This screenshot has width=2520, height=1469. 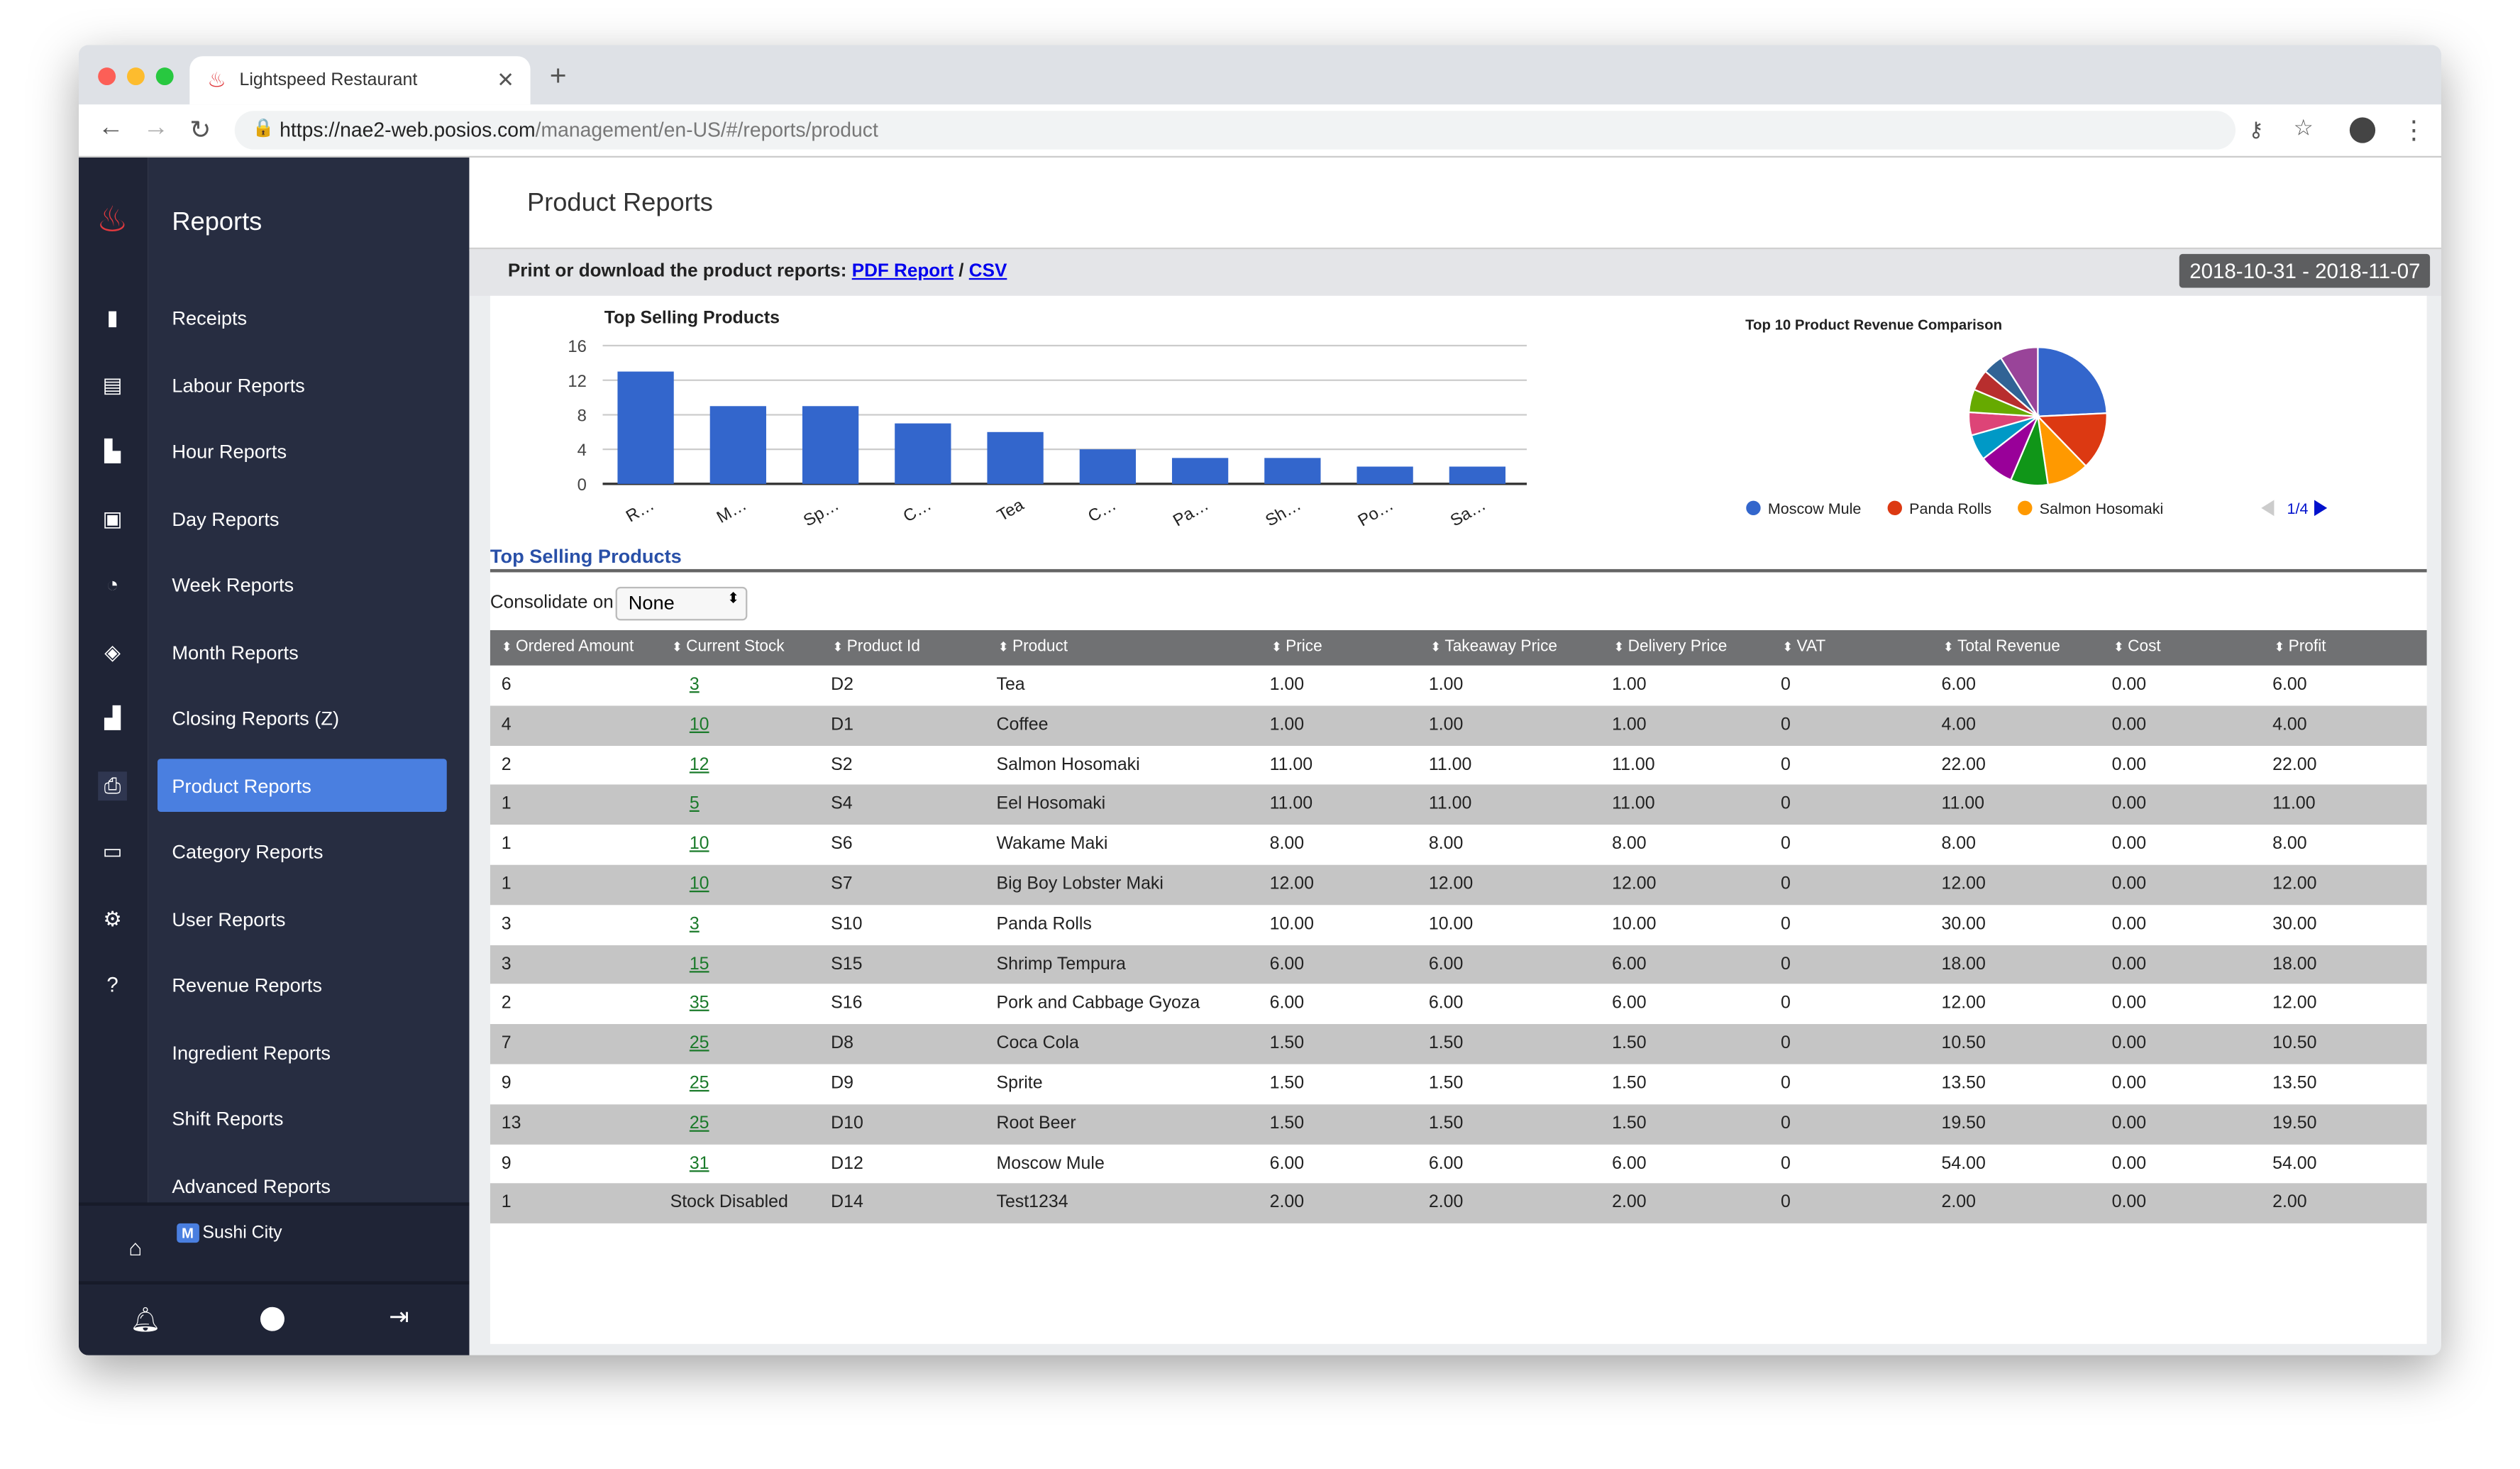 What do you see at coordinates (2256, 130) in the screenshot?
I see `key-icon: ⚷` at bounding box center [2256, 130].